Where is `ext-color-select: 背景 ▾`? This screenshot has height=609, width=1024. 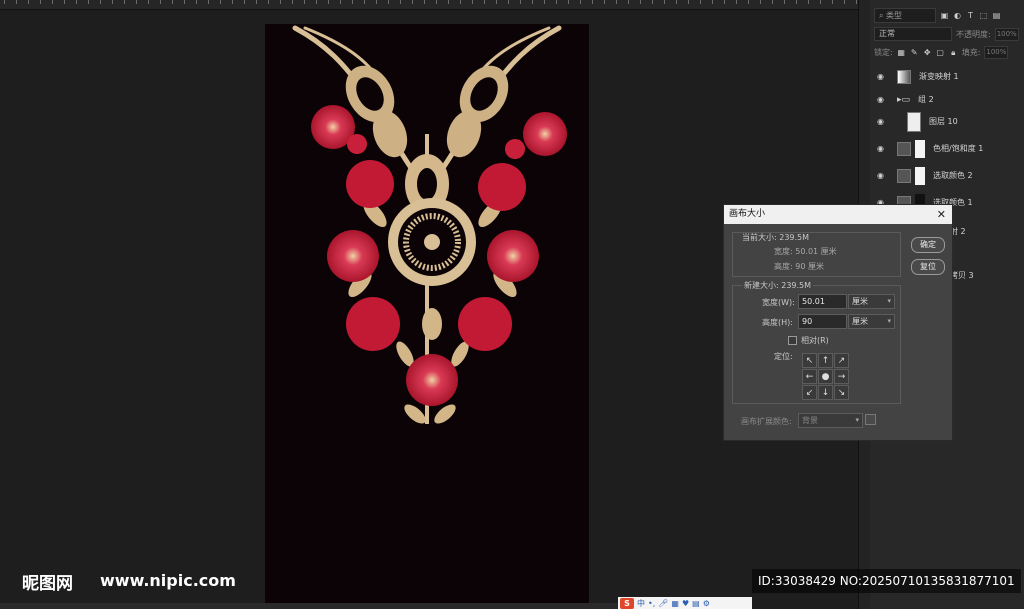 ext-color-select: 背景 ▾ is located at coordinates (830, 420).